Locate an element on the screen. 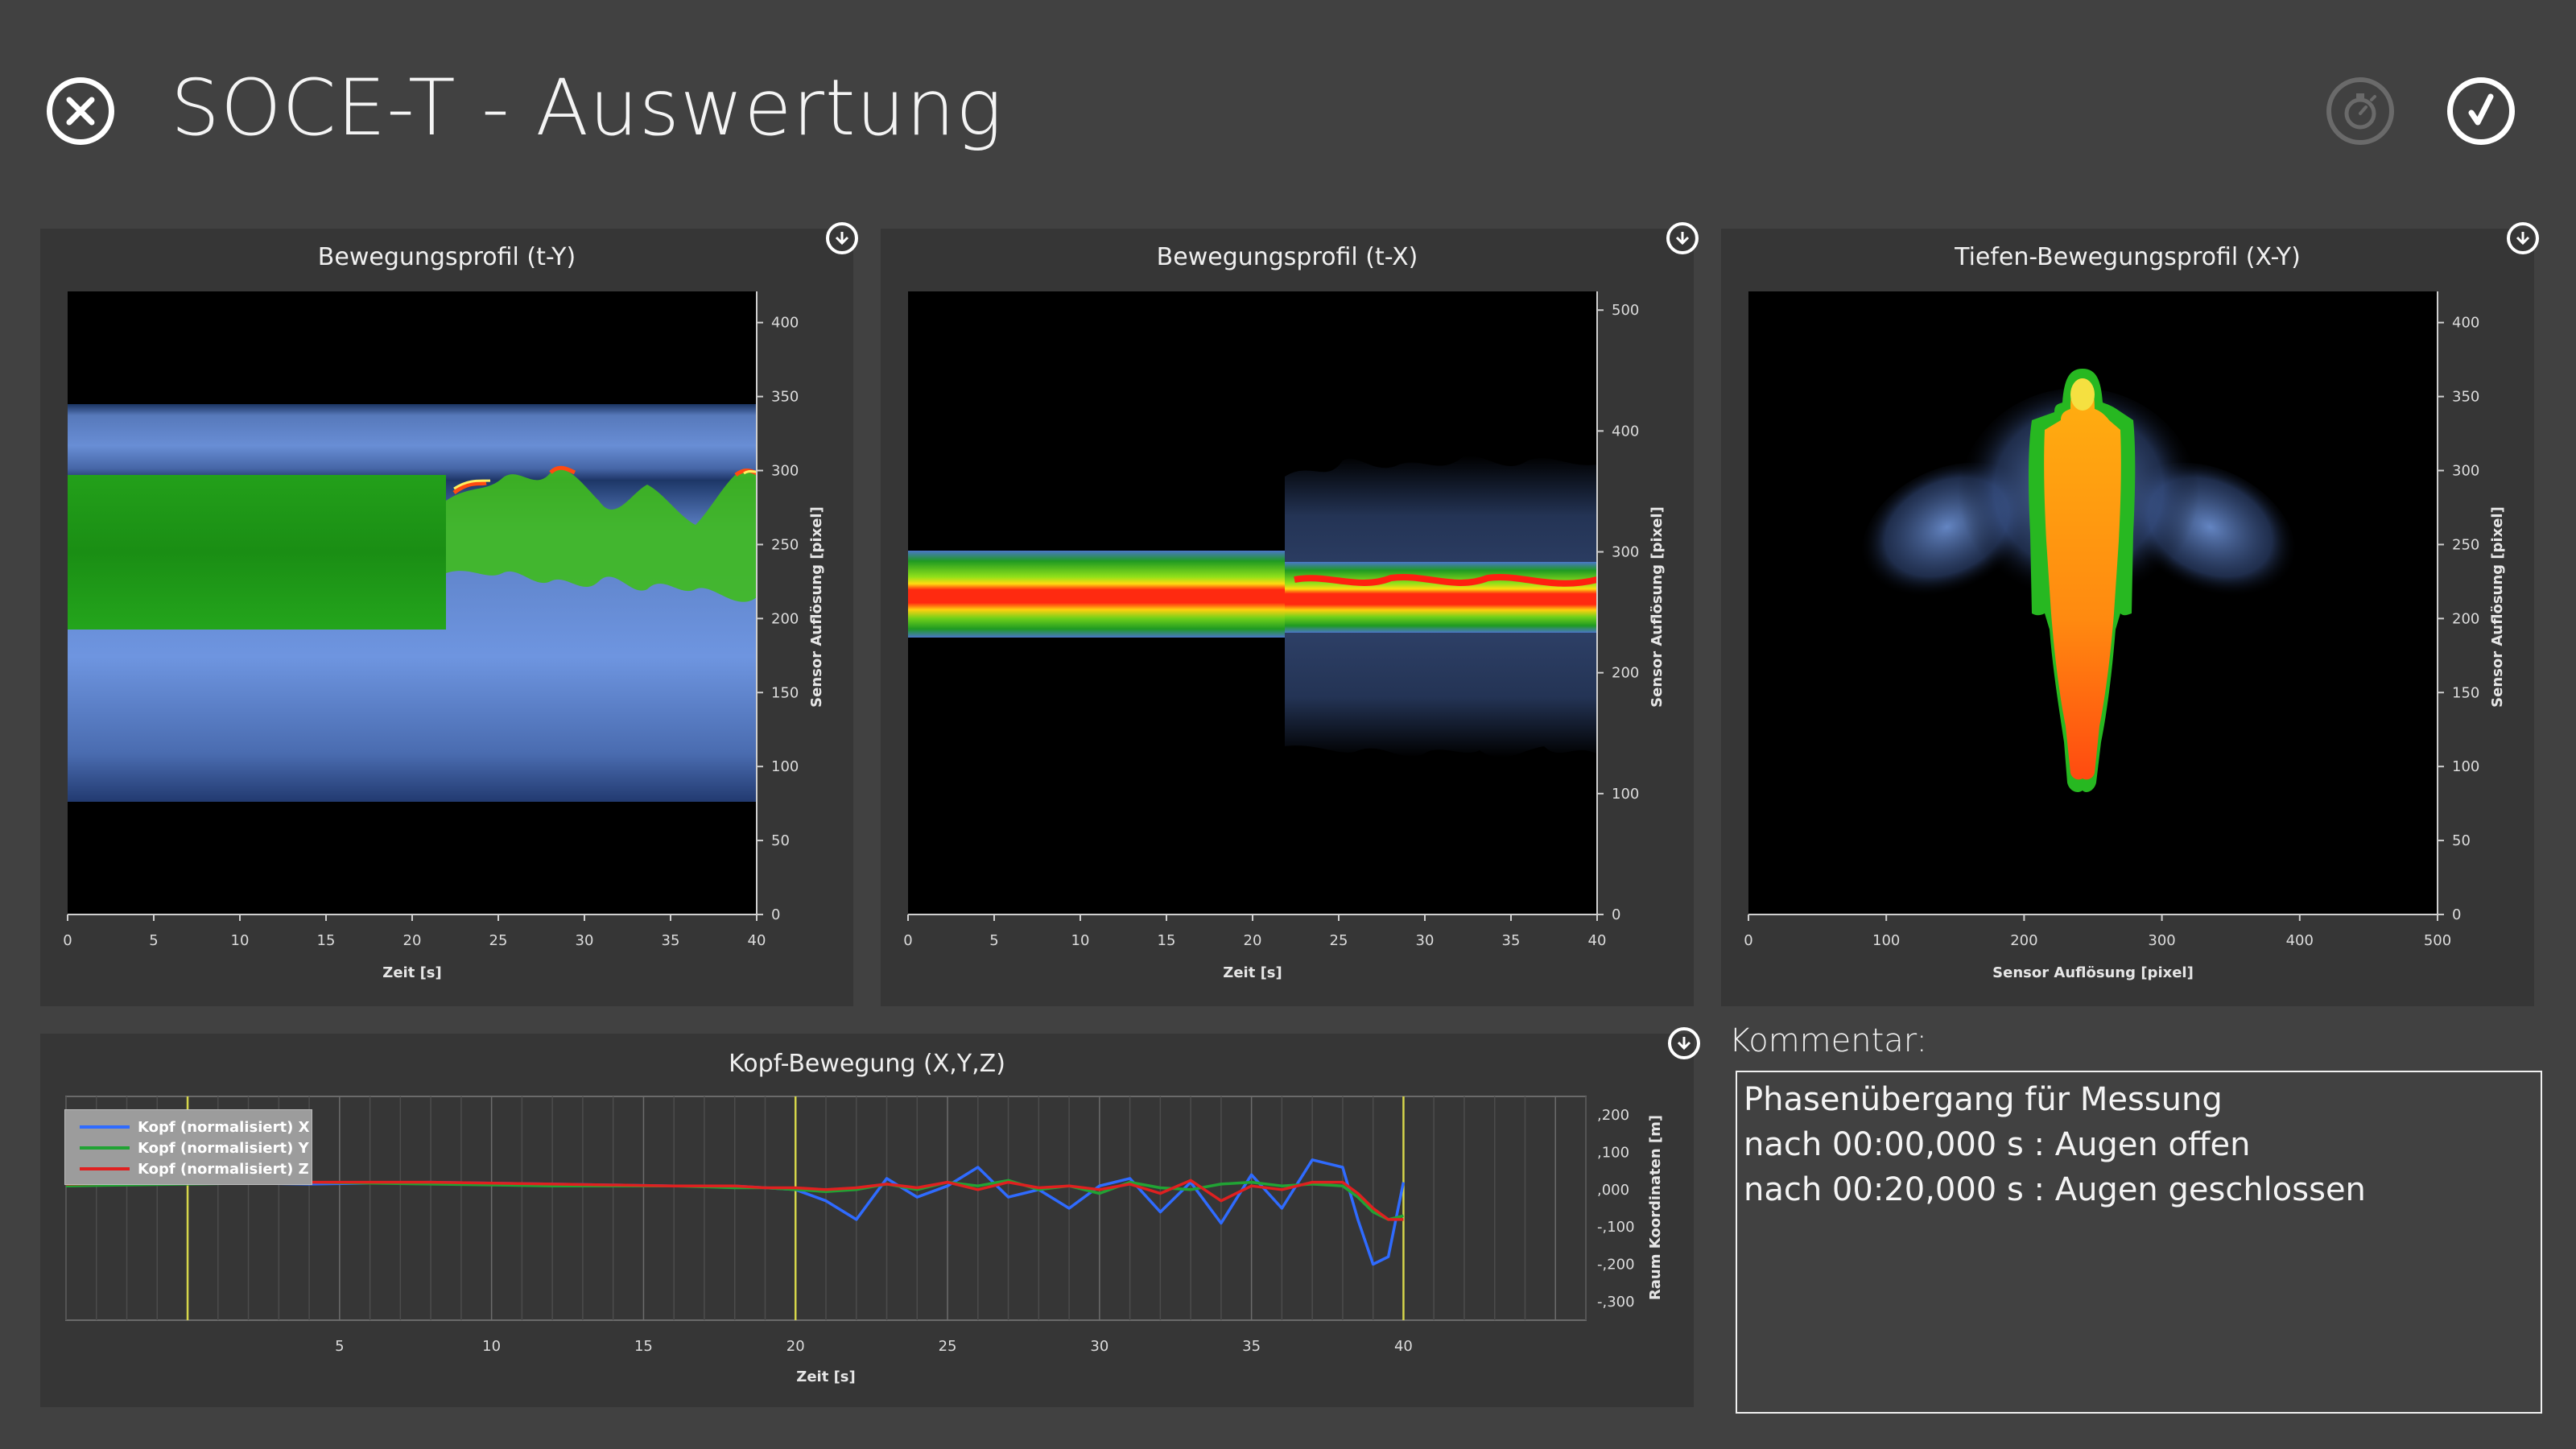  legend-item-z: Kopf (normalisiert) Z is located at coordinates (194, 1168).